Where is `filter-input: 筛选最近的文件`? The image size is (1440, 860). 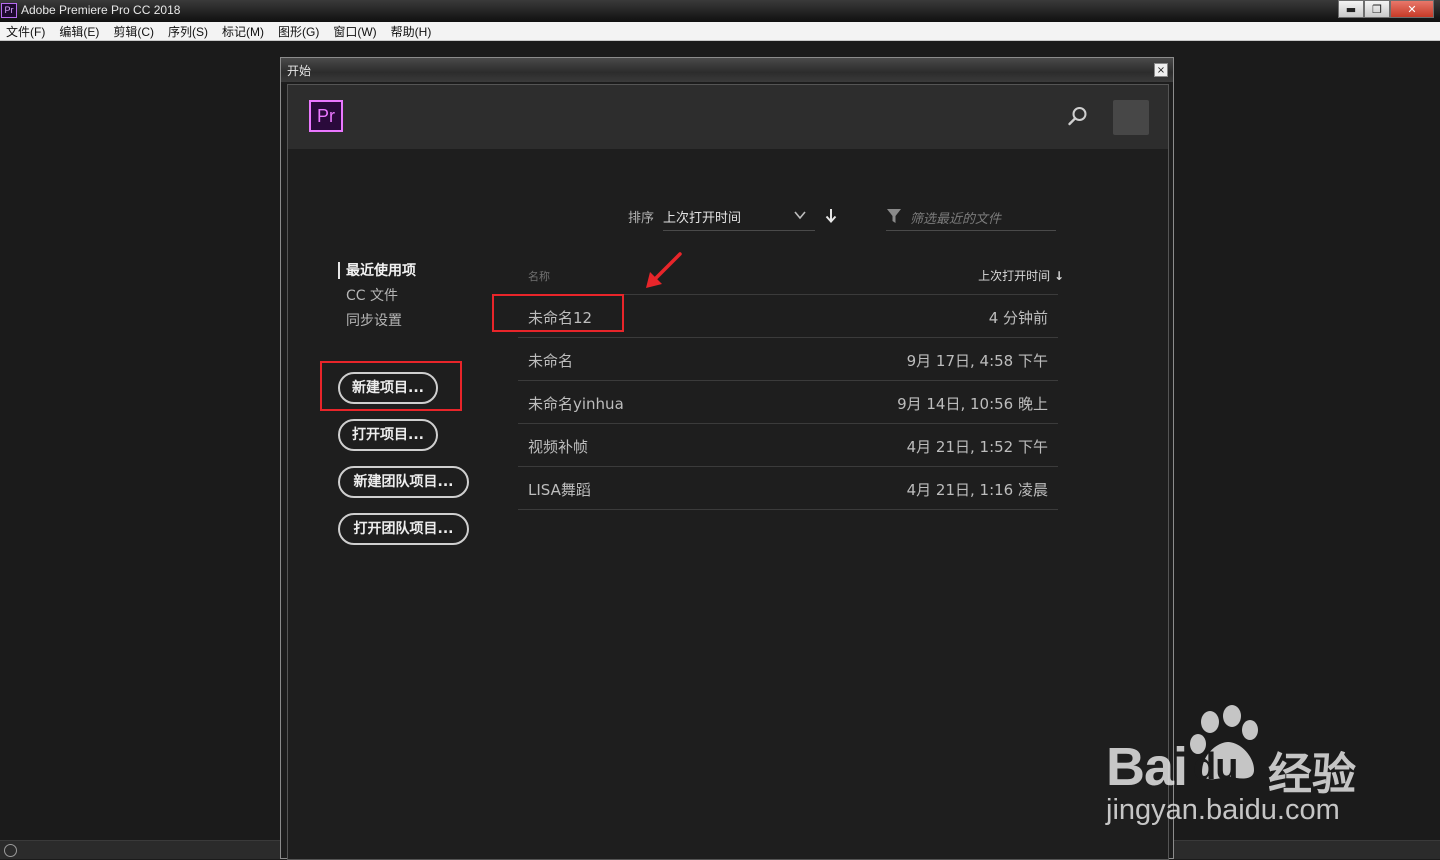 filter-input: 筛选最近的文件 is located at coordinates (971, 215).